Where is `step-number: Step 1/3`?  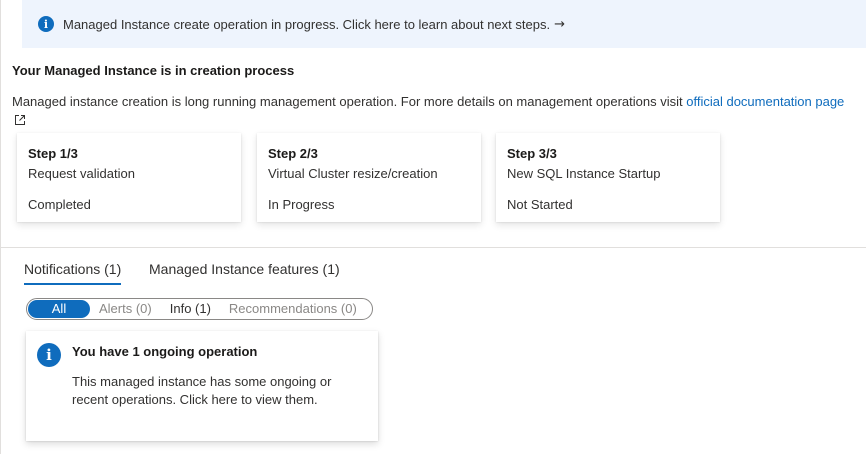 step-number: Step 1/3 is located at coordinates (53, 153).